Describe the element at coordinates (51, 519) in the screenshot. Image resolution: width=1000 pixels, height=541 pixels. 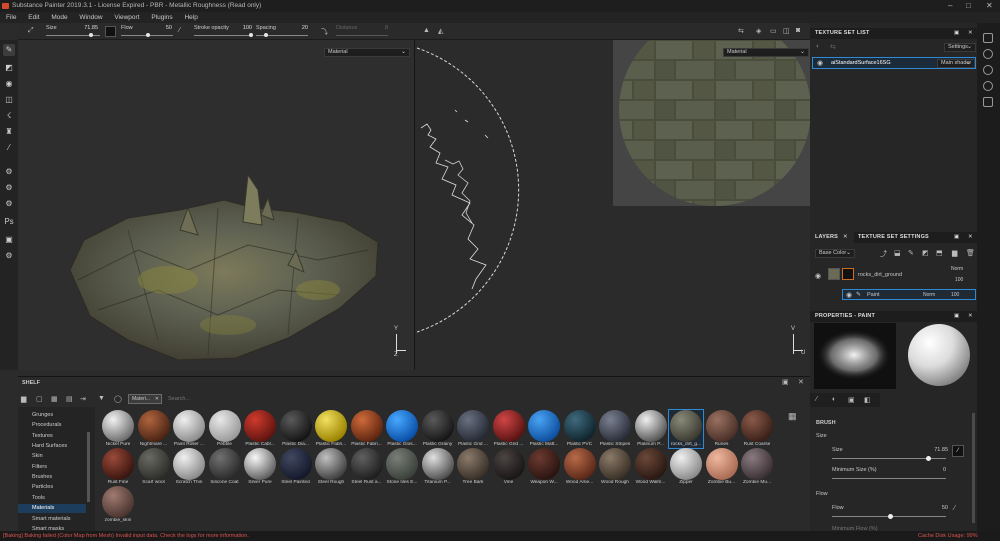
I see `category-smart-materials: Smart materials` at that location.